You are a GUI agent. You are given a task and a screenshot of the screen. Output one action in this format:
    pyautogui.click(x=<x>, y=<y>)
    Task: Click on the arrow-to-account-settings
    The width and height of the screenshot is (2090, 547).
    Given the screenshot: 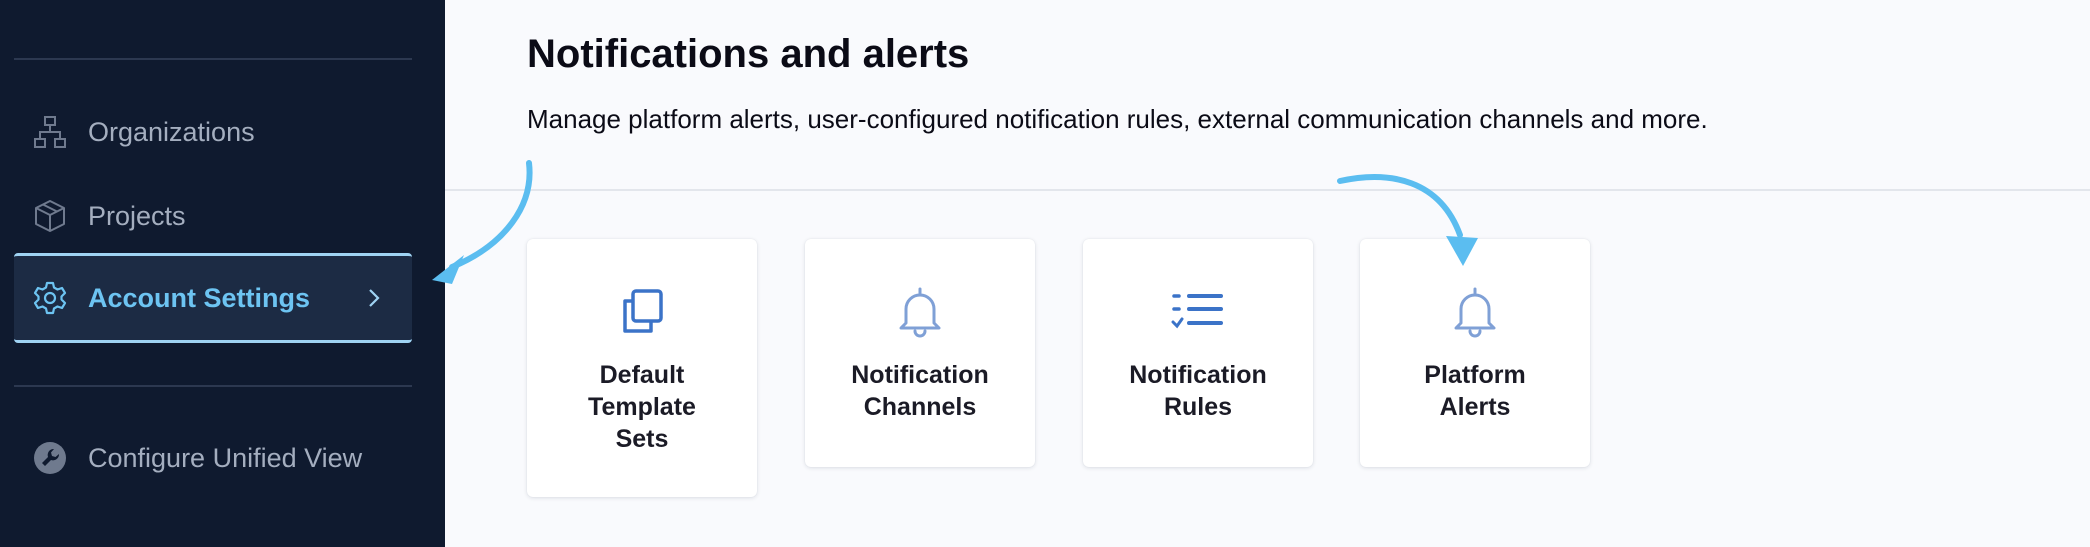 What is the action you would take?
    pyautogui.click(x=491, y=215)
    